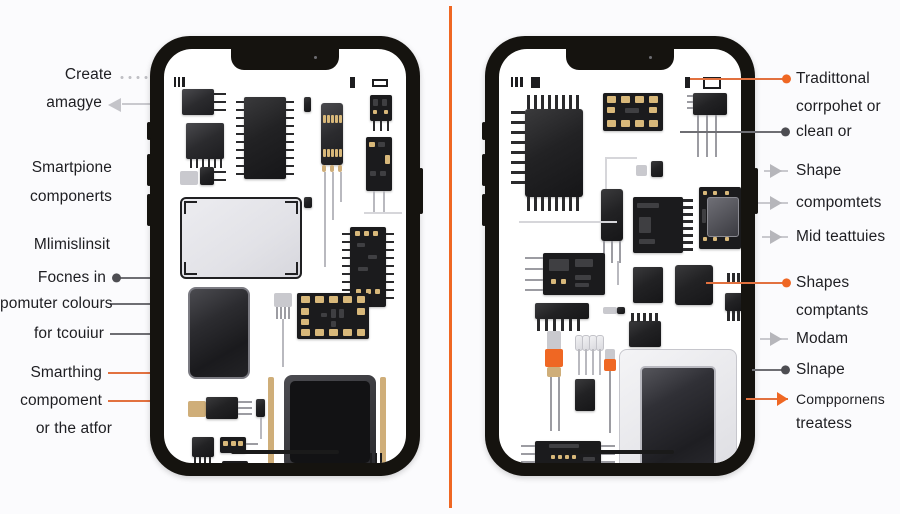 This screenshot has width=900, height=514. Describe the element at coordinates (332, 153) in the screenshot. I see `pads-b1-bottom` at that location.